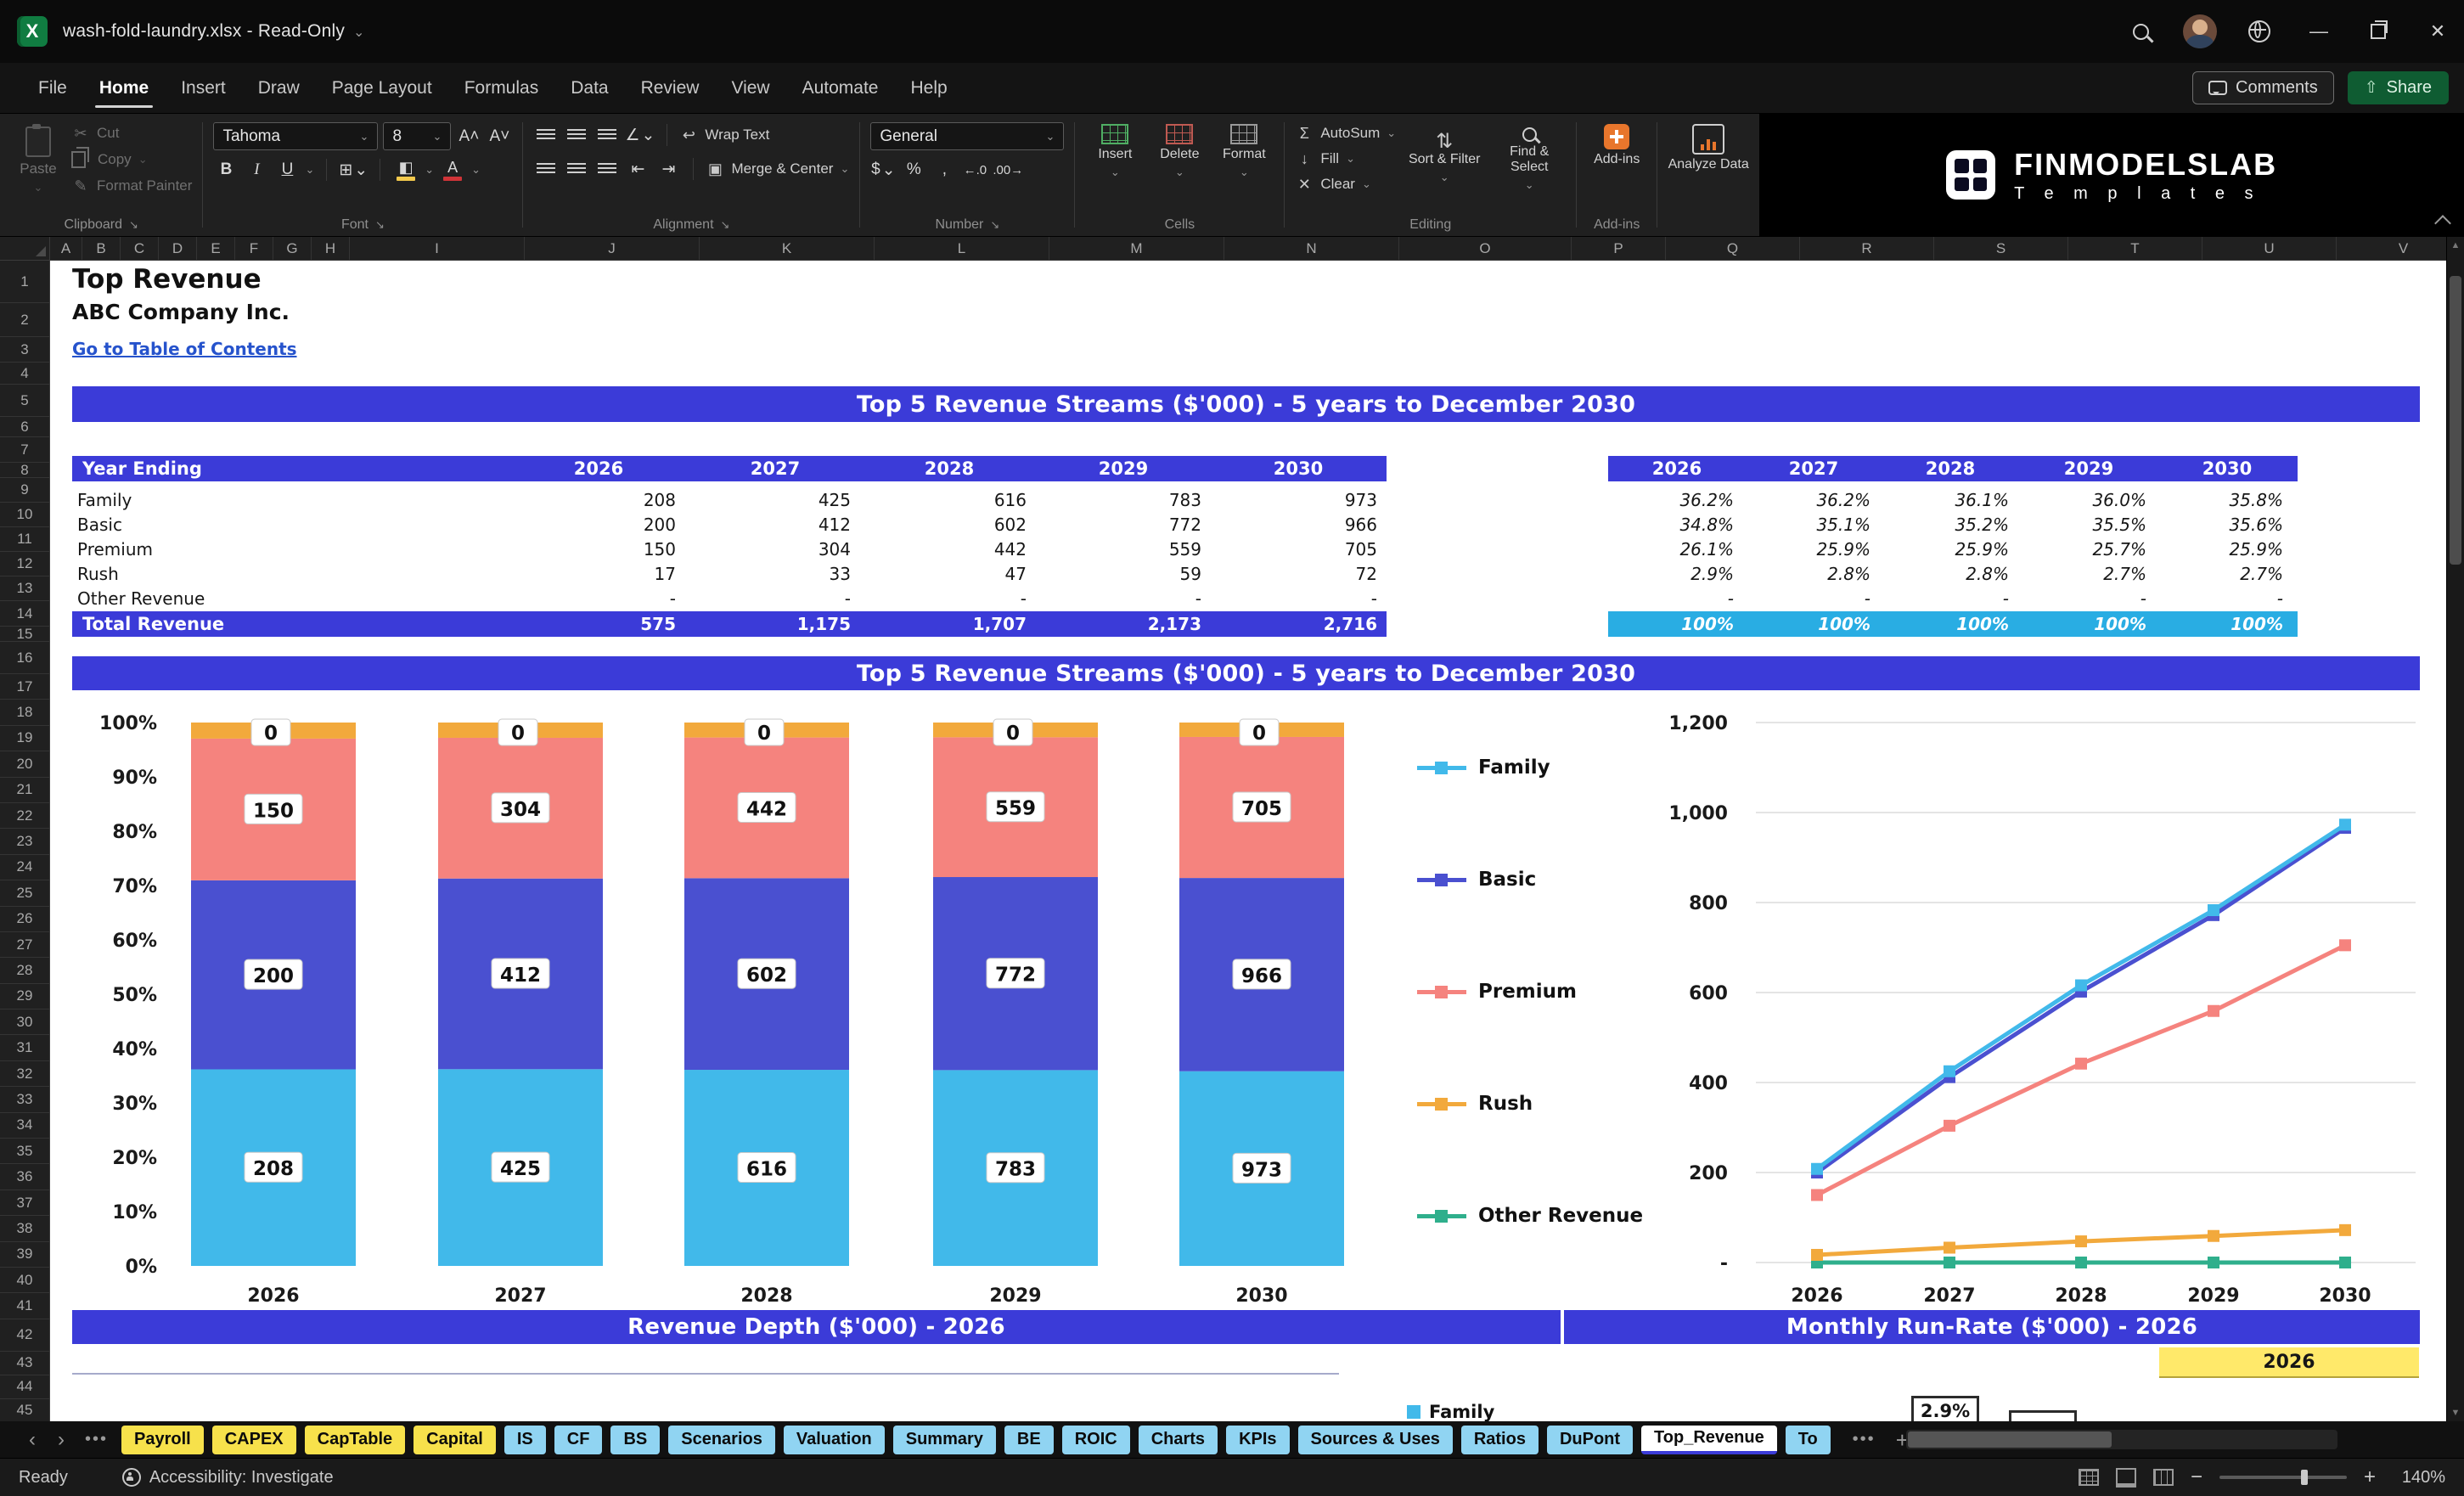  I want to click on pct-cell: 36.2%, so click(1665, 500).